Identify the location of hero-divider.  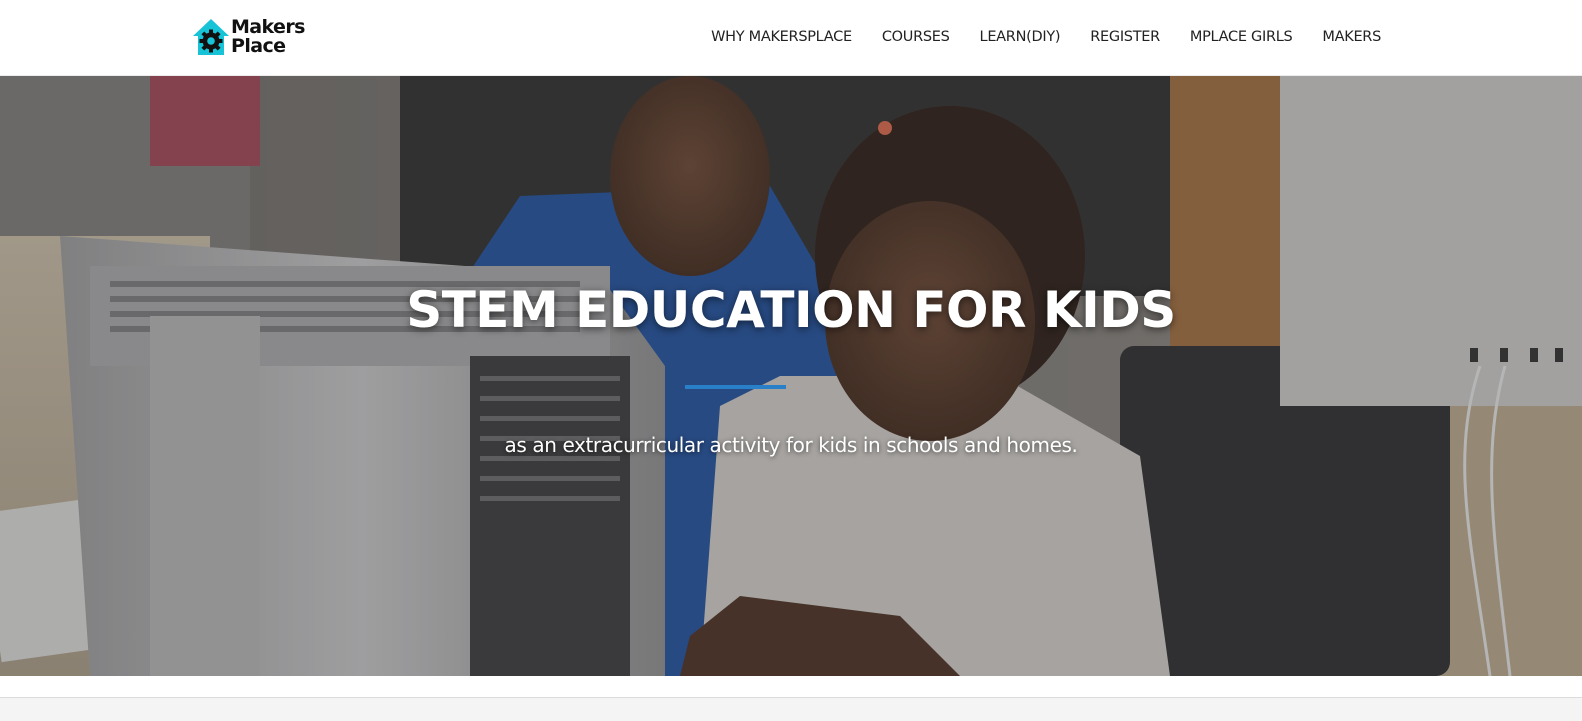
(735, 387).